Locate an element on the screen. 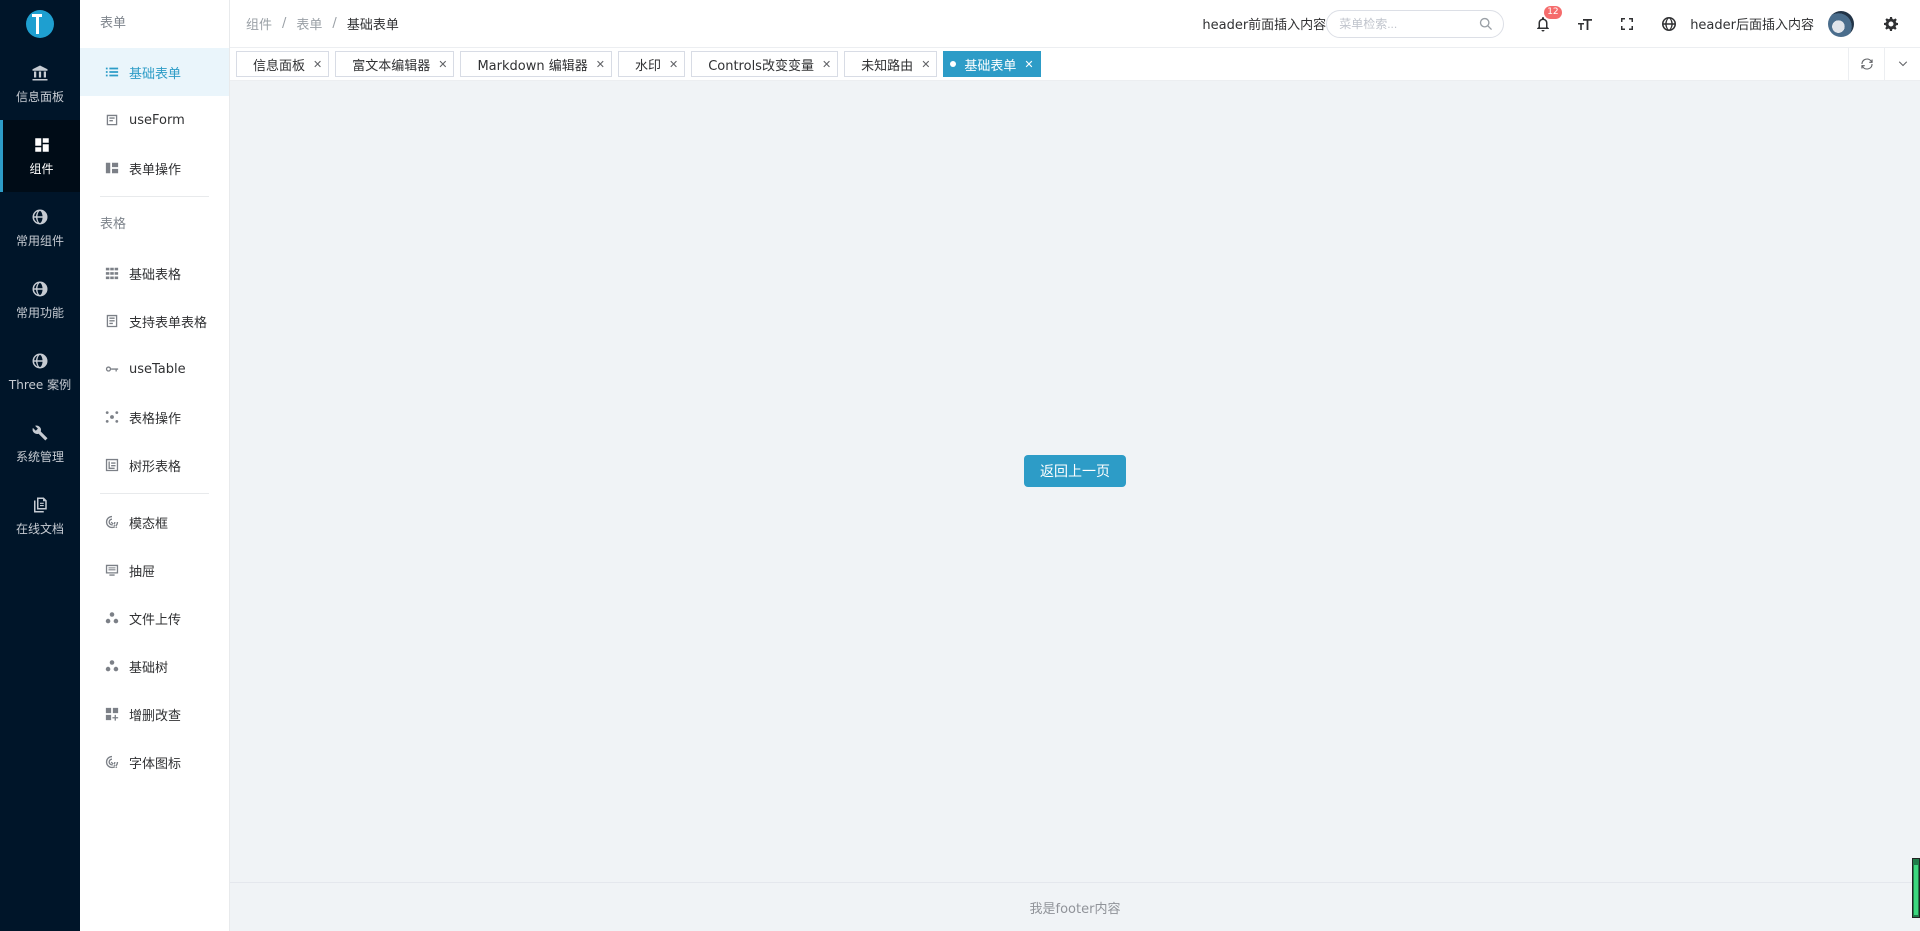 This screenshot has height=931, width=1920. icon-rail: 信息面板 组件 常用组件 常用功能 Three 案例 系统管理 在线文档 is located at coordinates (40, 465).